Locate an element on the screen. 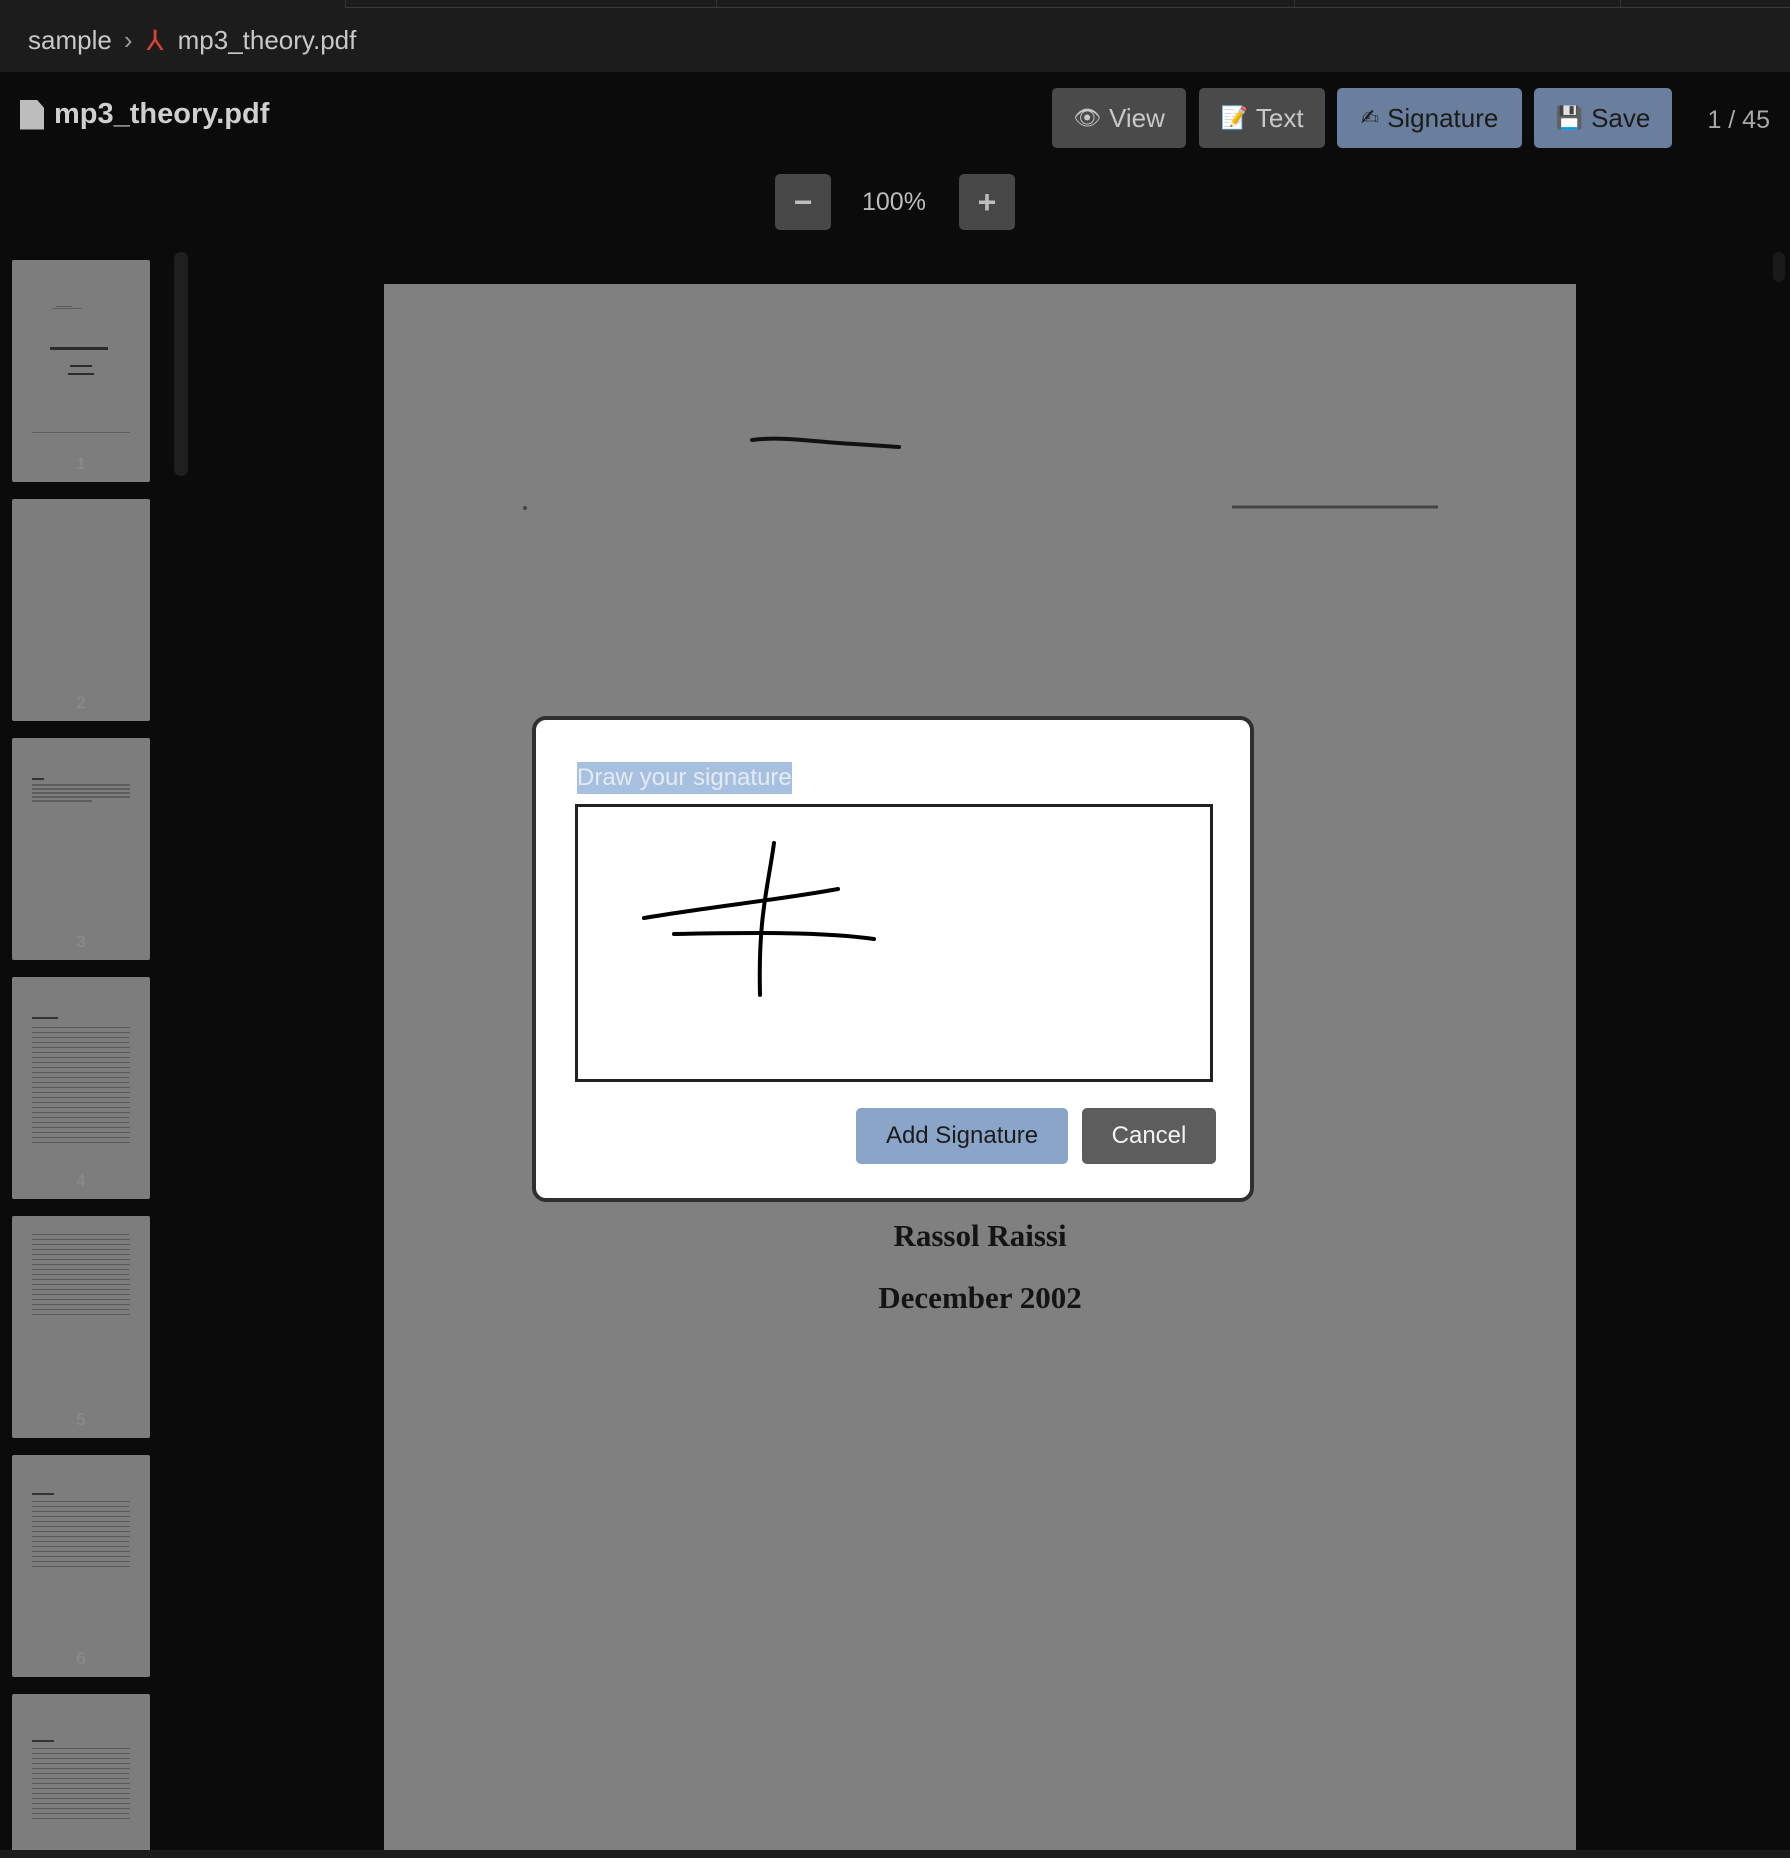 This screenshot has height=1858, width=1790. cancel-button: Cancel is located at coordinates (1149, 1136).